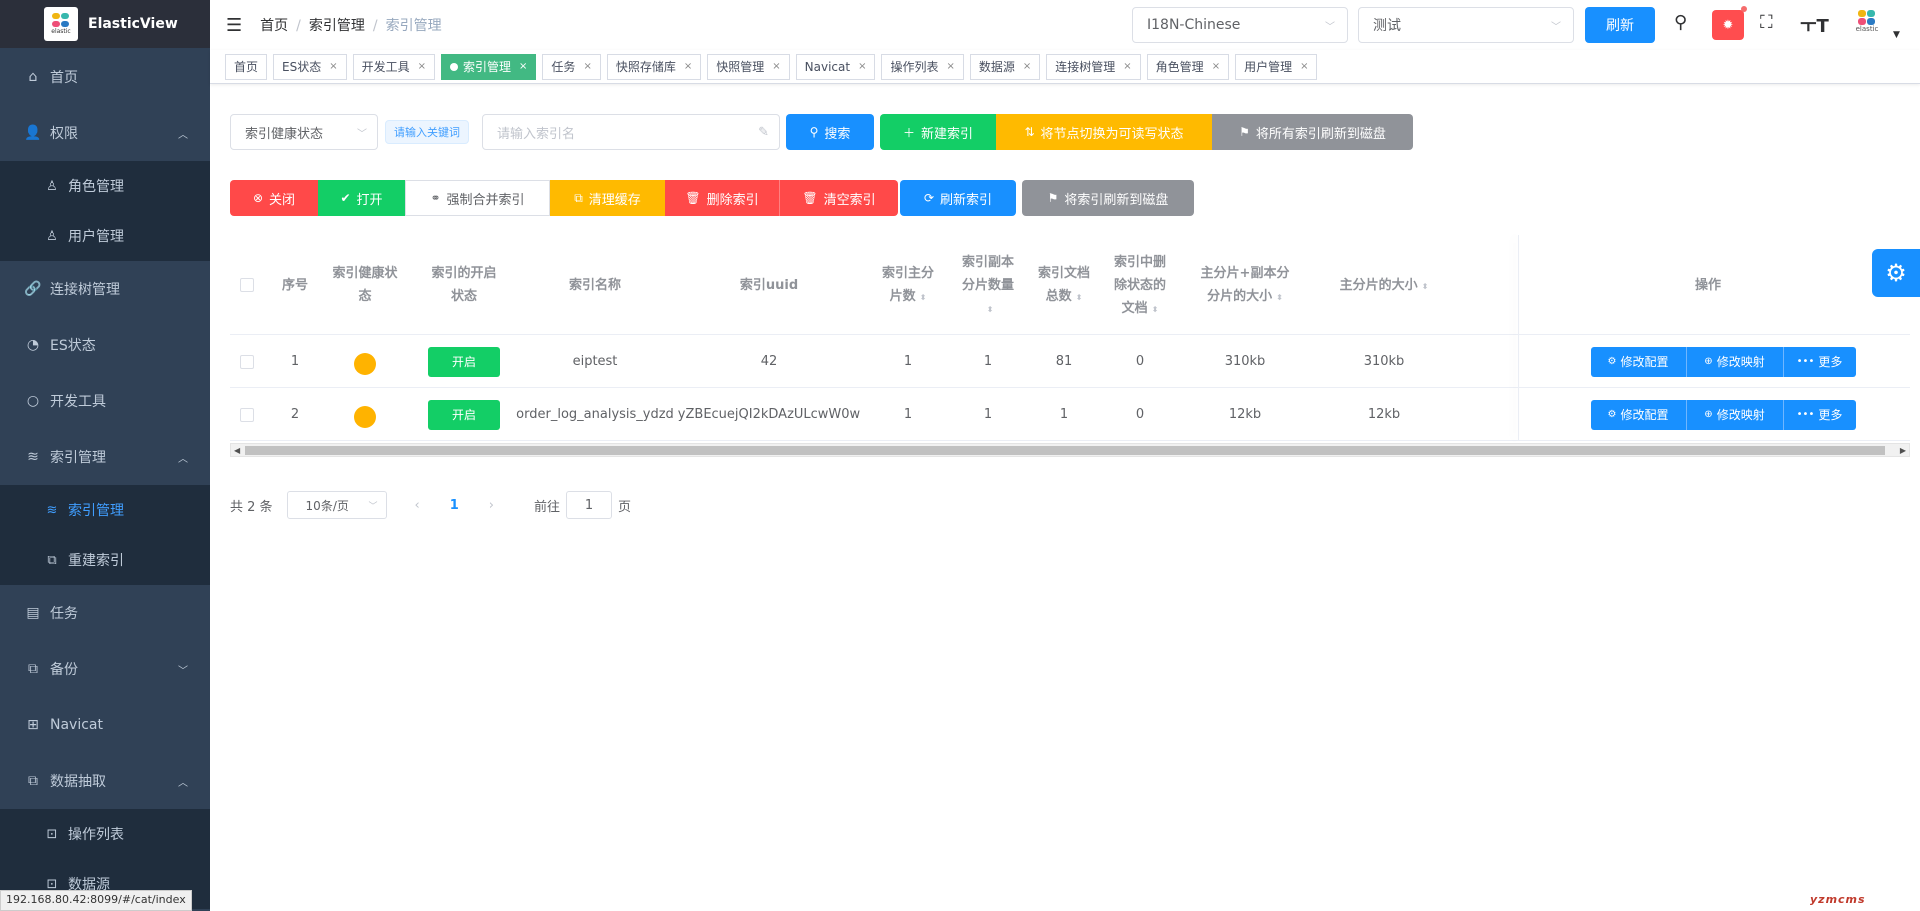  What do you see at coordinates (1240, 25) in the screenshot?
I see `language-select: I18N-Chinese ﹀` at bounding box center [1240, 25].